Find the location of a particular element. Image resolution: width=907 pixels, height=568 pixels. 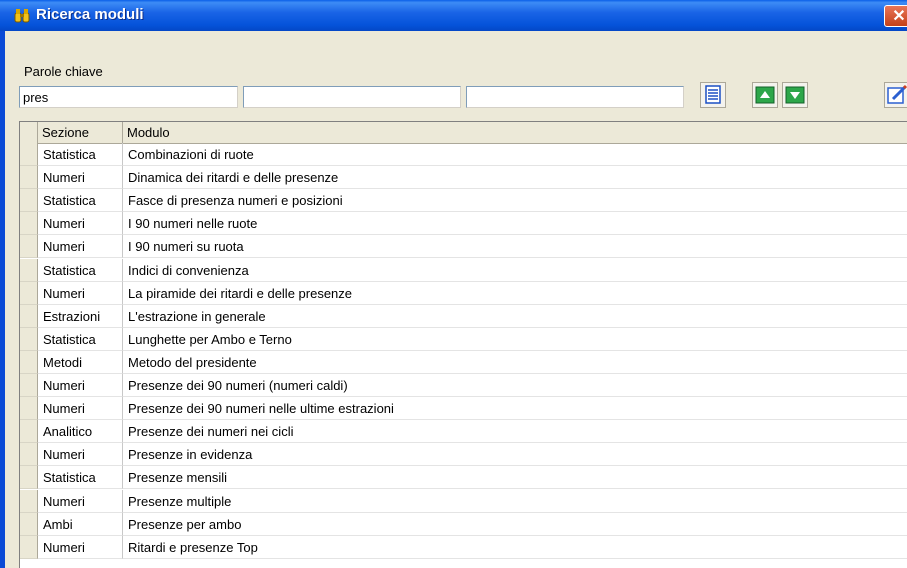

close-button: ✕ is located at coordinates (895, 16).